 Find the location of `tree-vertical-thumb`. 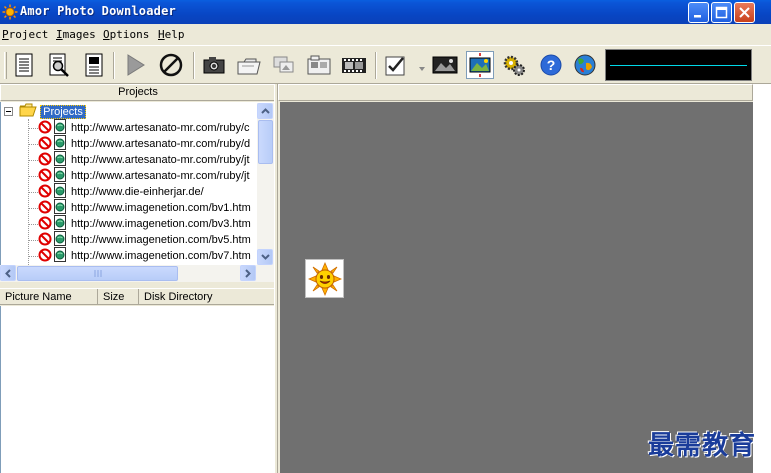

tree-vertical-thumb is located at coordinates (265, 142).